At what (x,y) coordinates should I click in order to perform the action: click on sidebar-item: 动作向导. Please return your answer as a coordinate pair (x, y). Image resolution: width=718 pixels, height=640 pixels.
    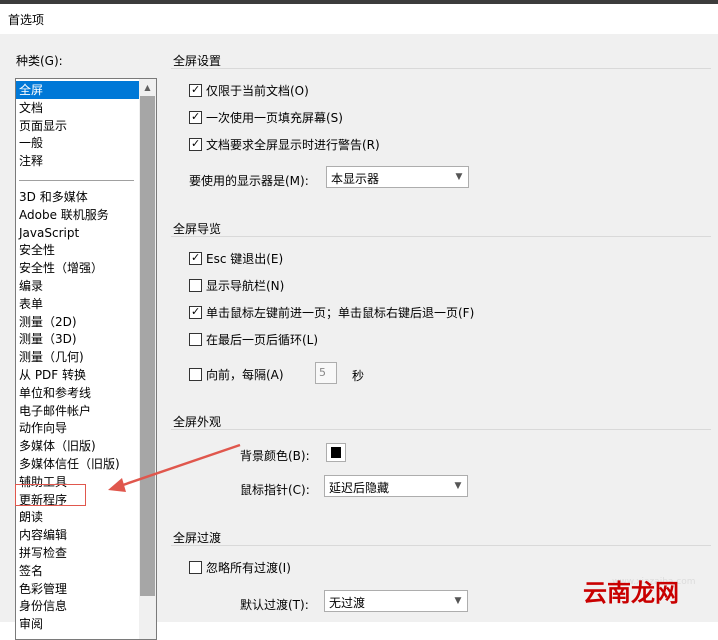
    Looking at the image, I should click on (77, 428).